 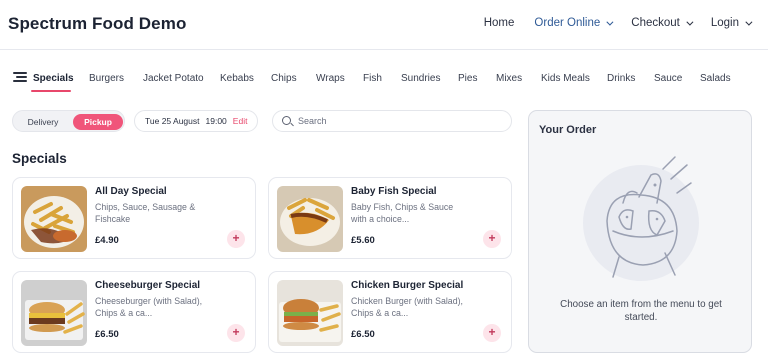 What do you see at coordinates (407, 285) in the screenshot?
I see `item-title: Chicken Burger Special` at bounding box center [407, 285].